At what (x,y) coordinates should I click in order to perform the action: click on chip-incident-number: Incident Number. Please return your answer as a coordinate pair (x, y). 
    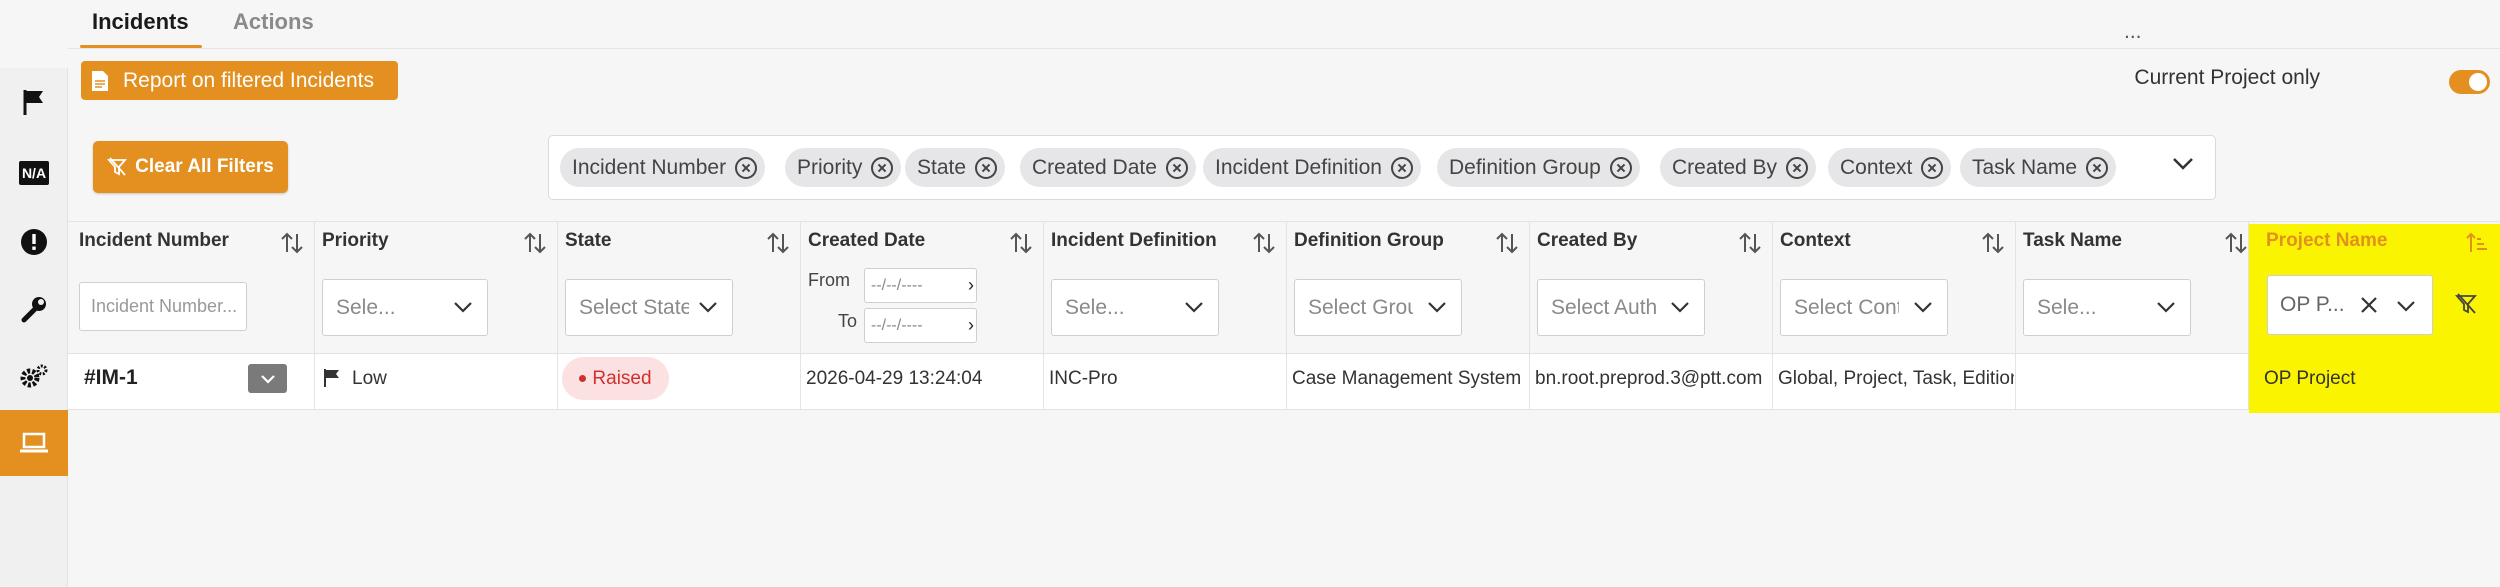
    Looking at the image, I should click on (663, 167).